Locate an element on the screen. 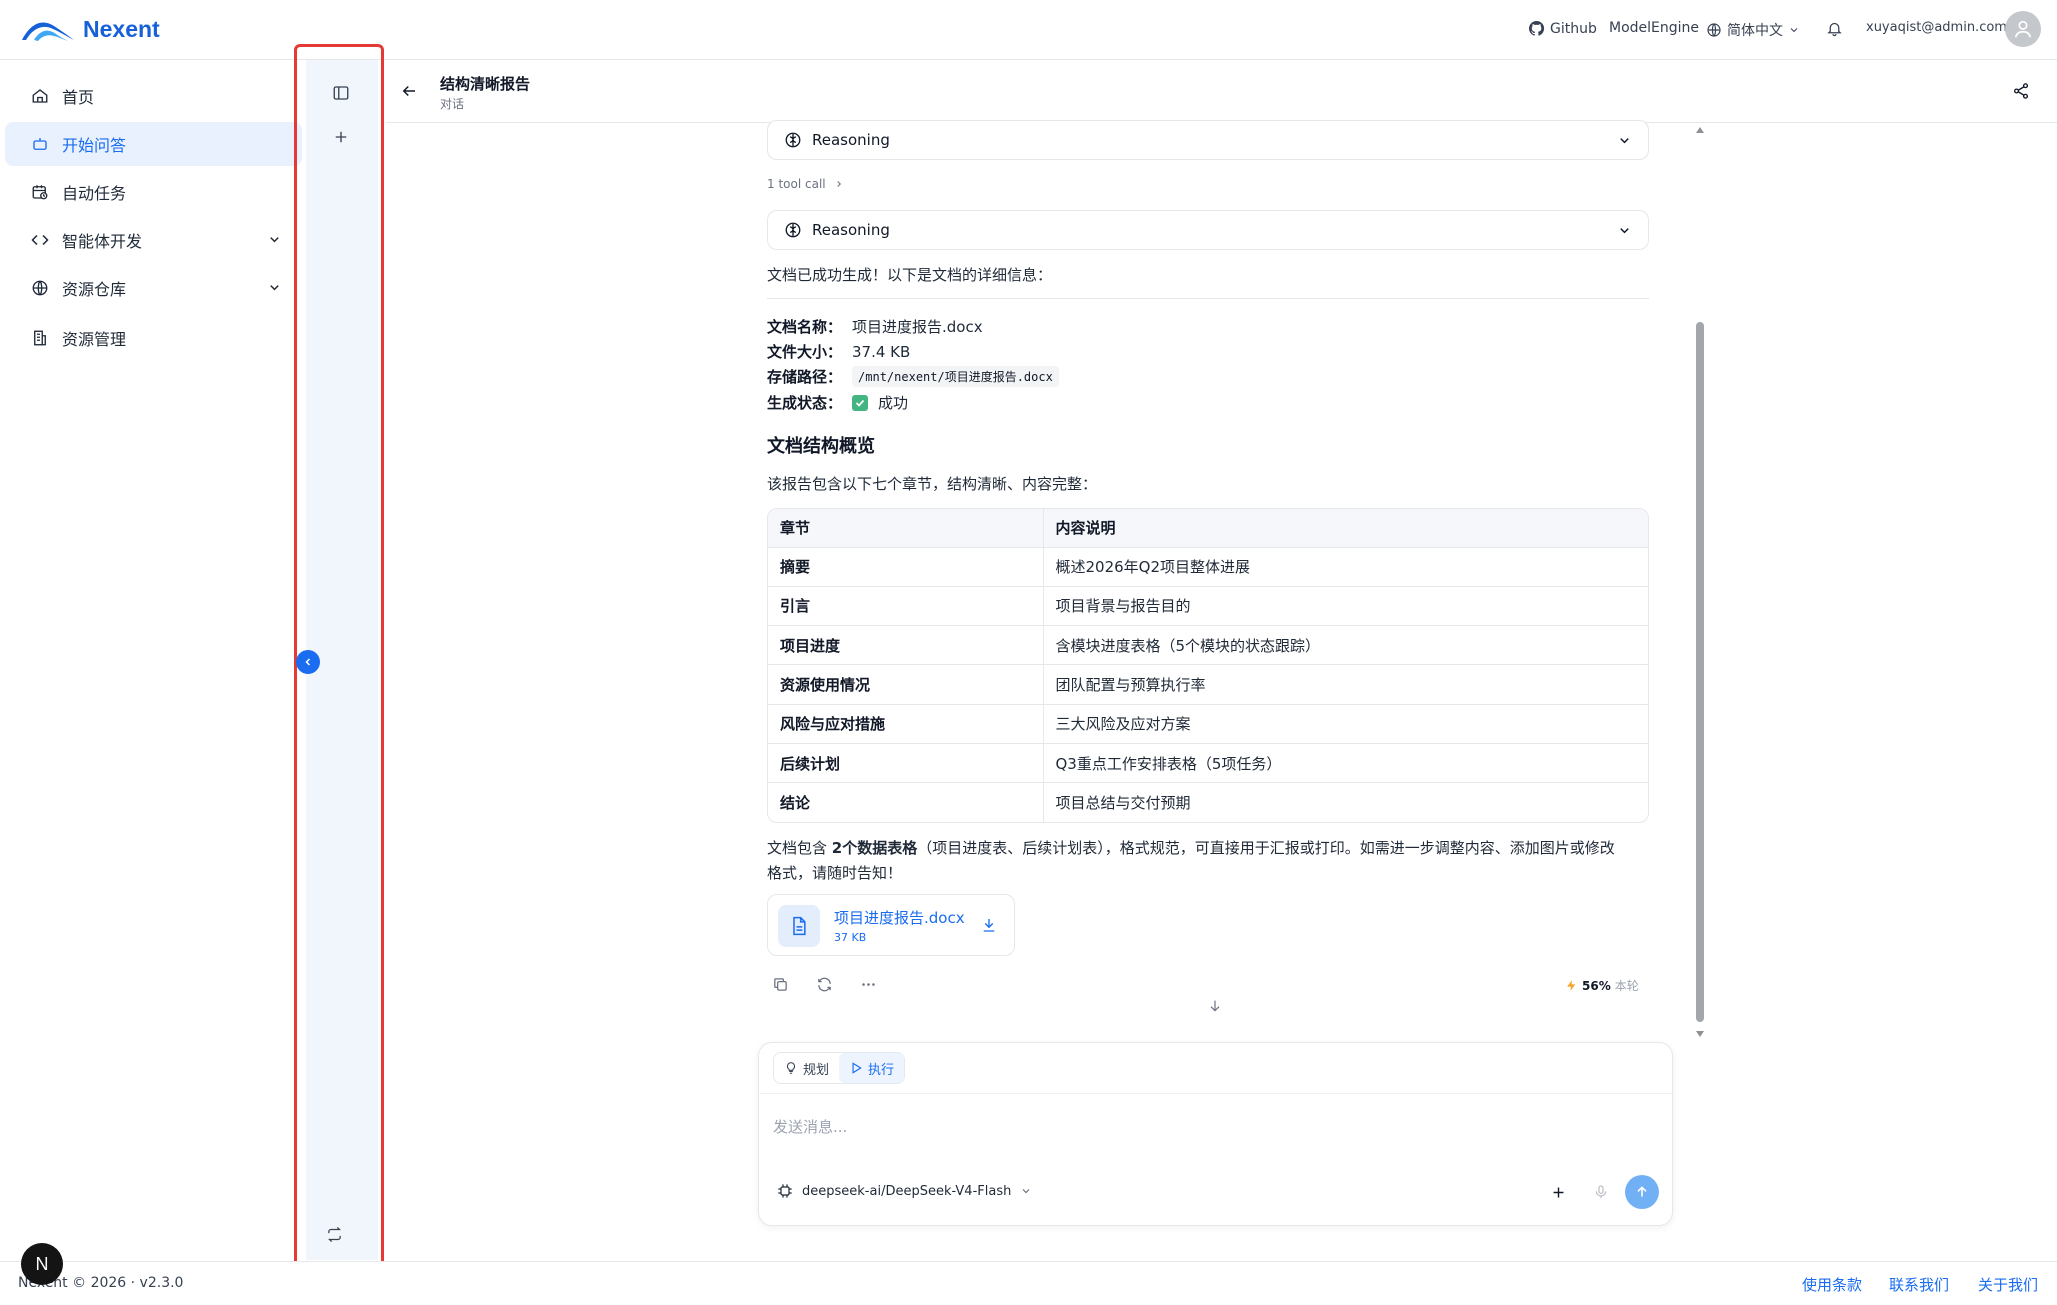 The height and width of the screenshot is (1305, 2057). bell-icon is located at coordinates (1834, 28).